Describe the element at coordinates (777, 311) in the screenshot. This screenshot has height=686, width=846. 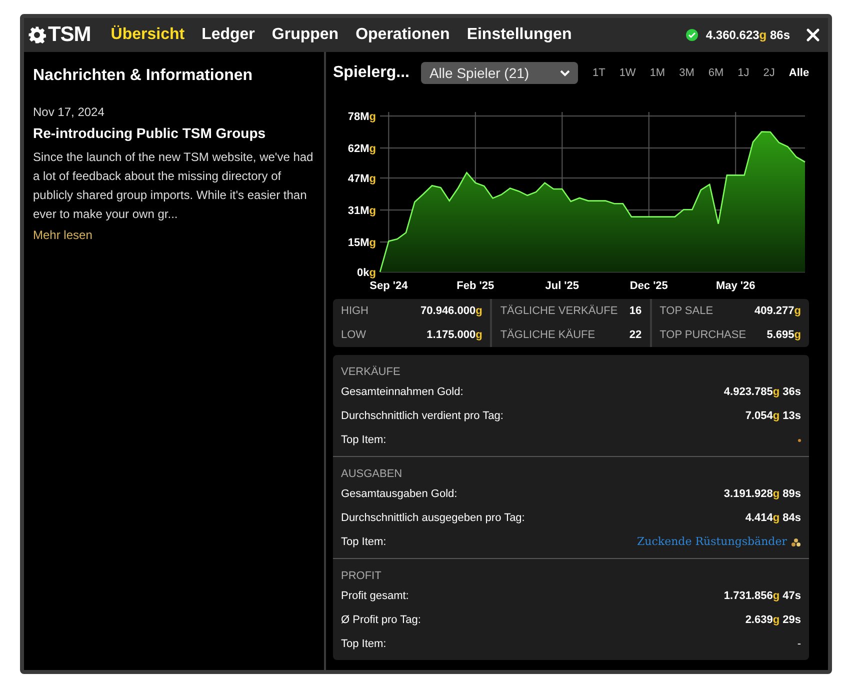
I see `stat-value: 409.277g` at that location.